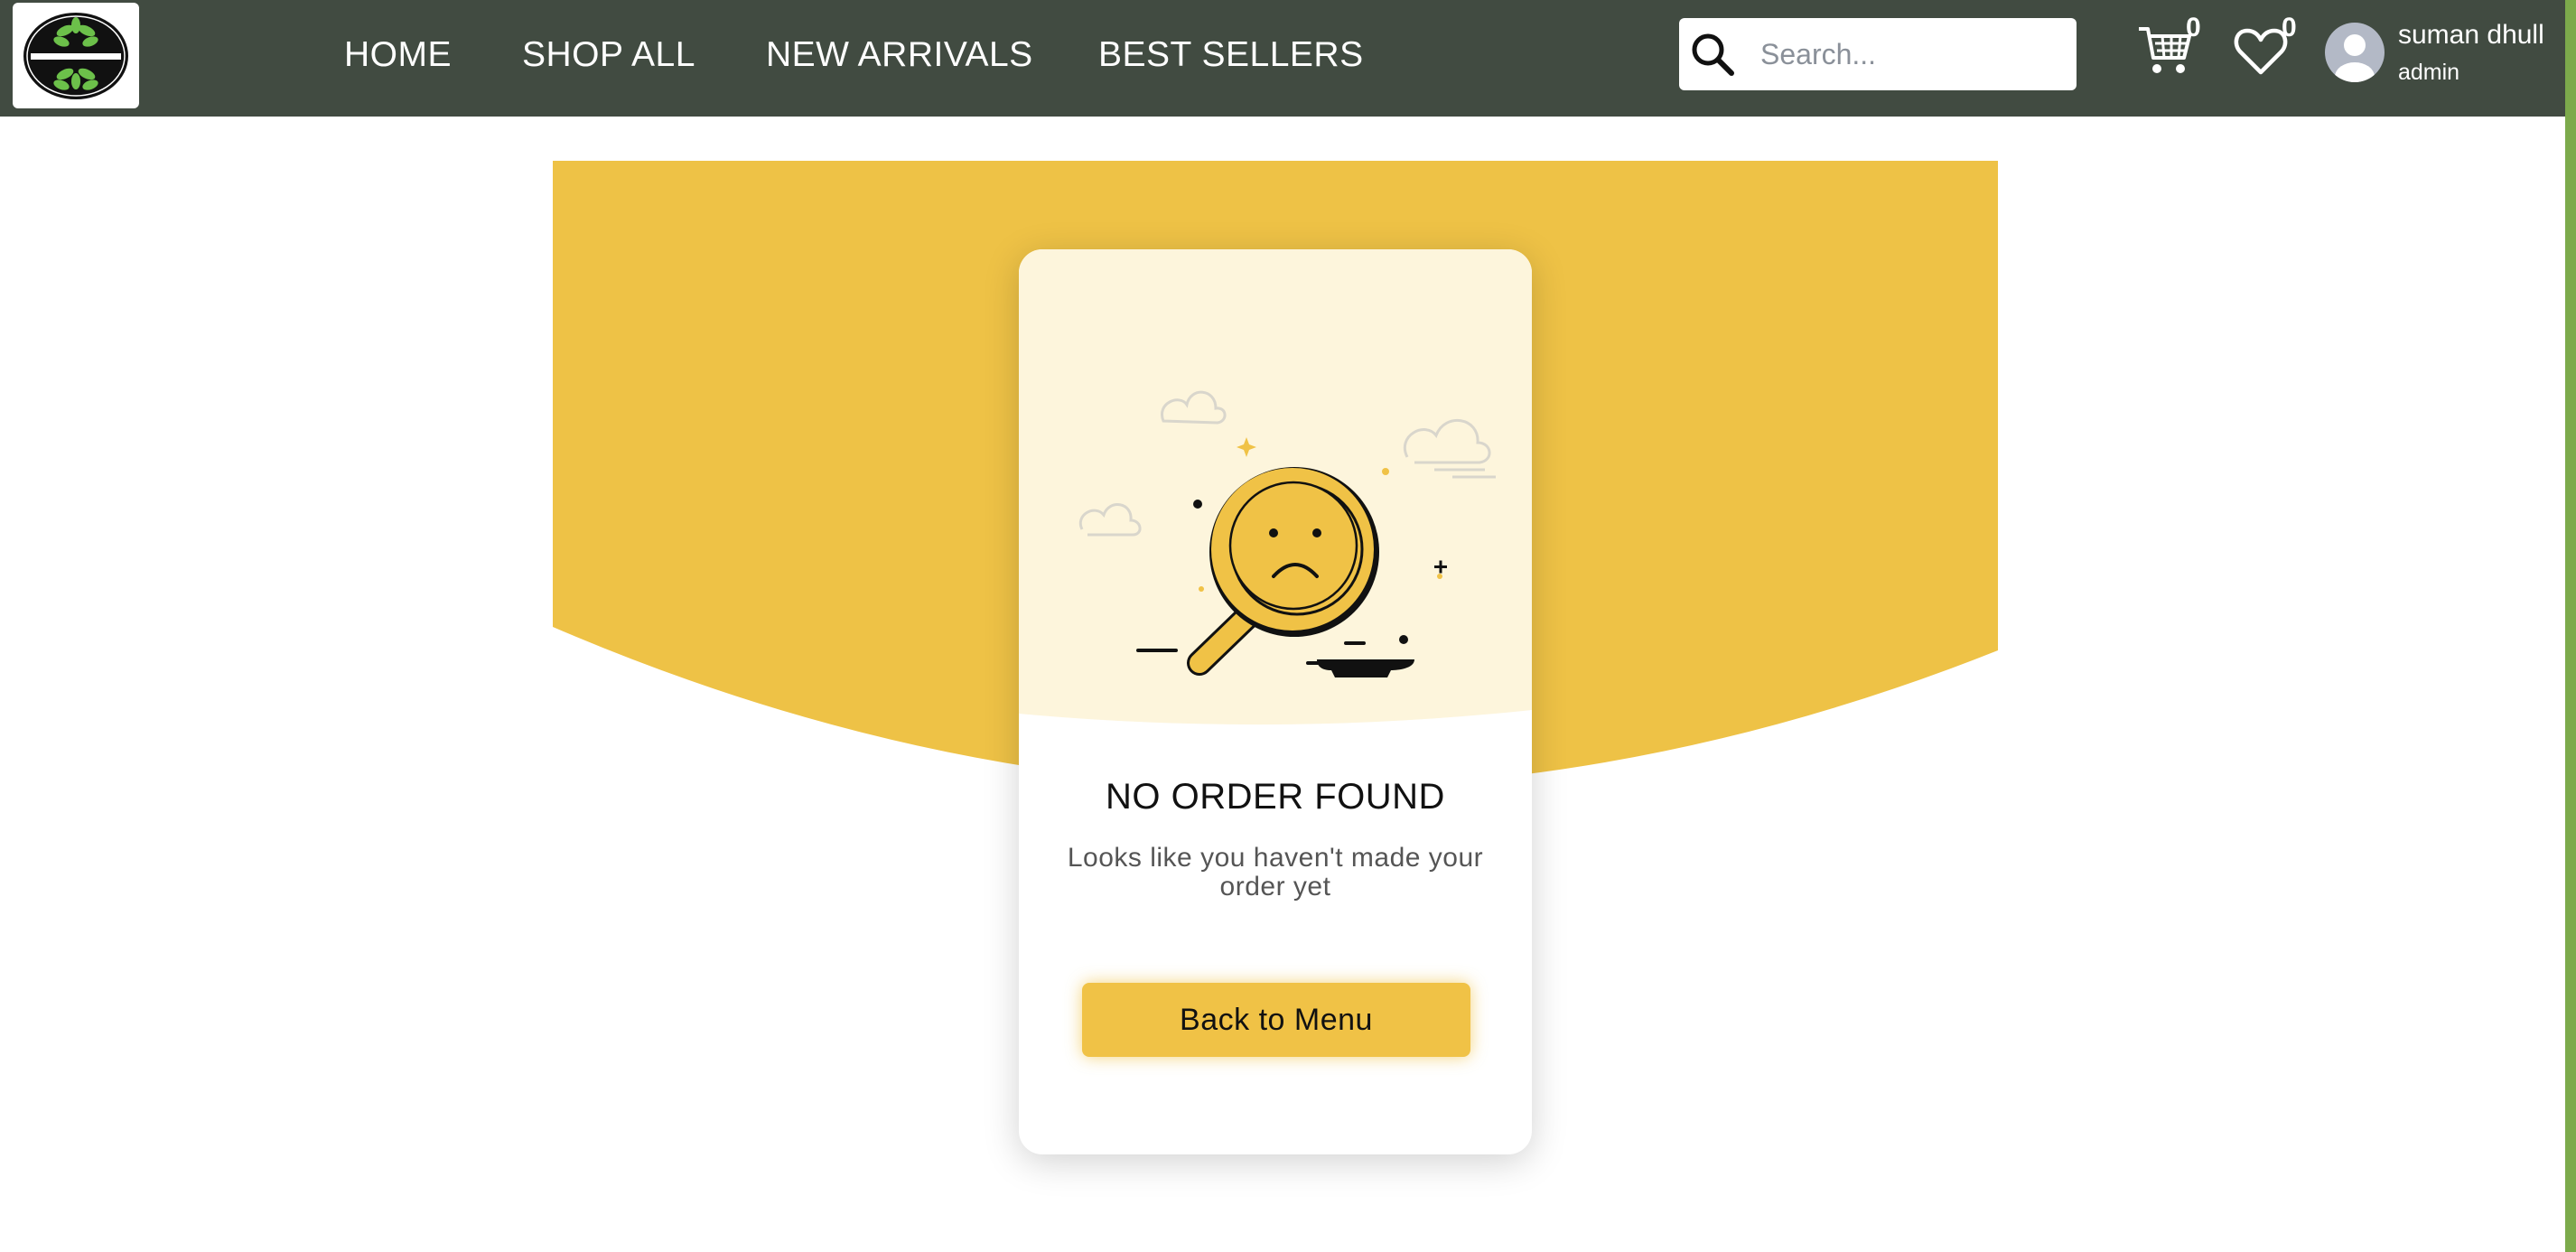 This screenshot has width=2576, height=1252. What do you see at coordinates (2429, 72) in the screenshot?
I see `user-role: admin` at bounding box center [2429, 72].